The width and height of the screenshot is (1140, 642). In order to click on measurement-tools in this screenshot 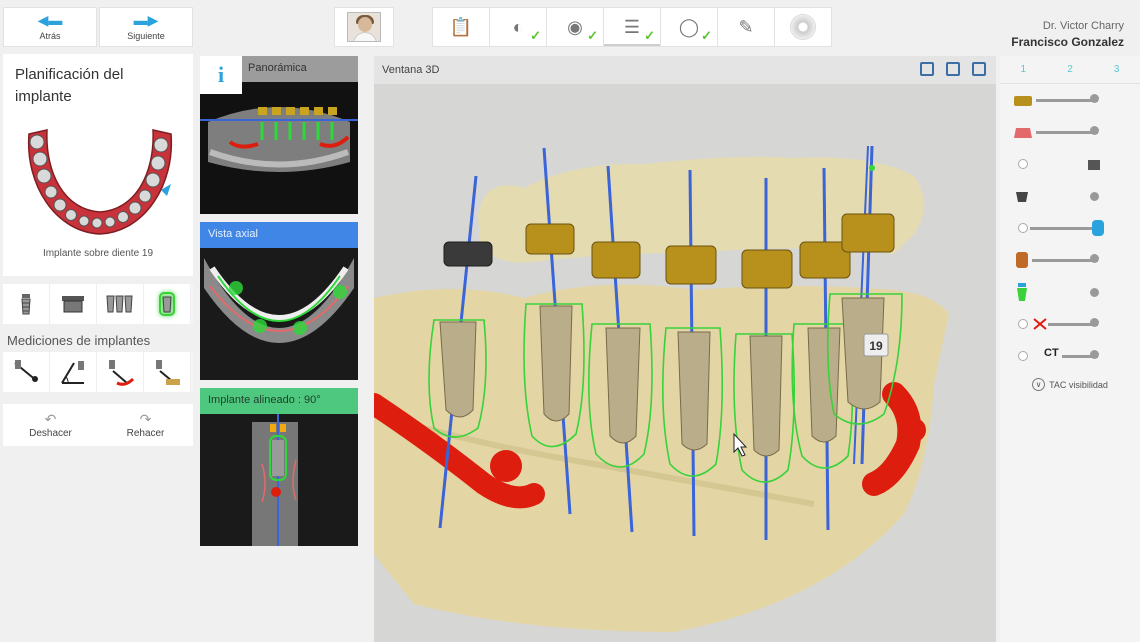, I will do `click(98, 372)`.